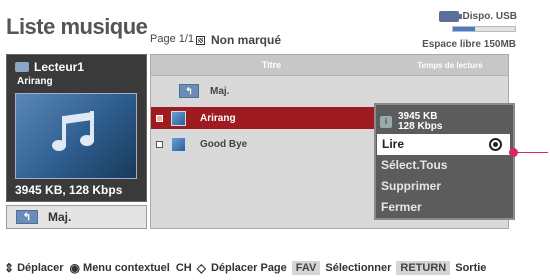  Describe the element at coordinates (329, 65) in the screenshot. I see `list-header: Titre Temps de lecture` at that location.